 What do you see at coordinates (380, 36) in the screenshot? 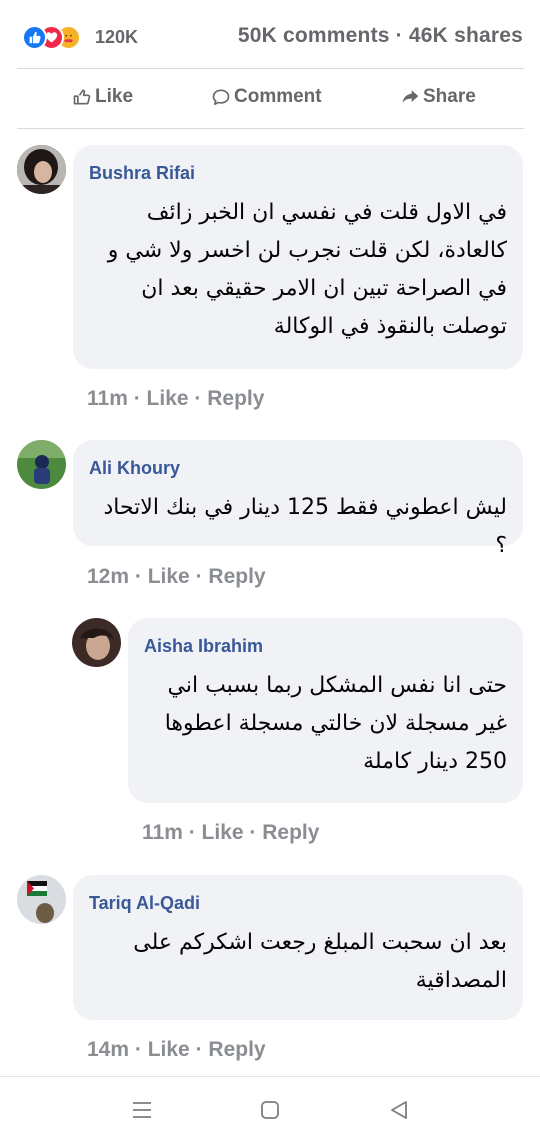
I see `comments-shares-count: 50K comments · 46K shares` at bounding box center [380, 36].